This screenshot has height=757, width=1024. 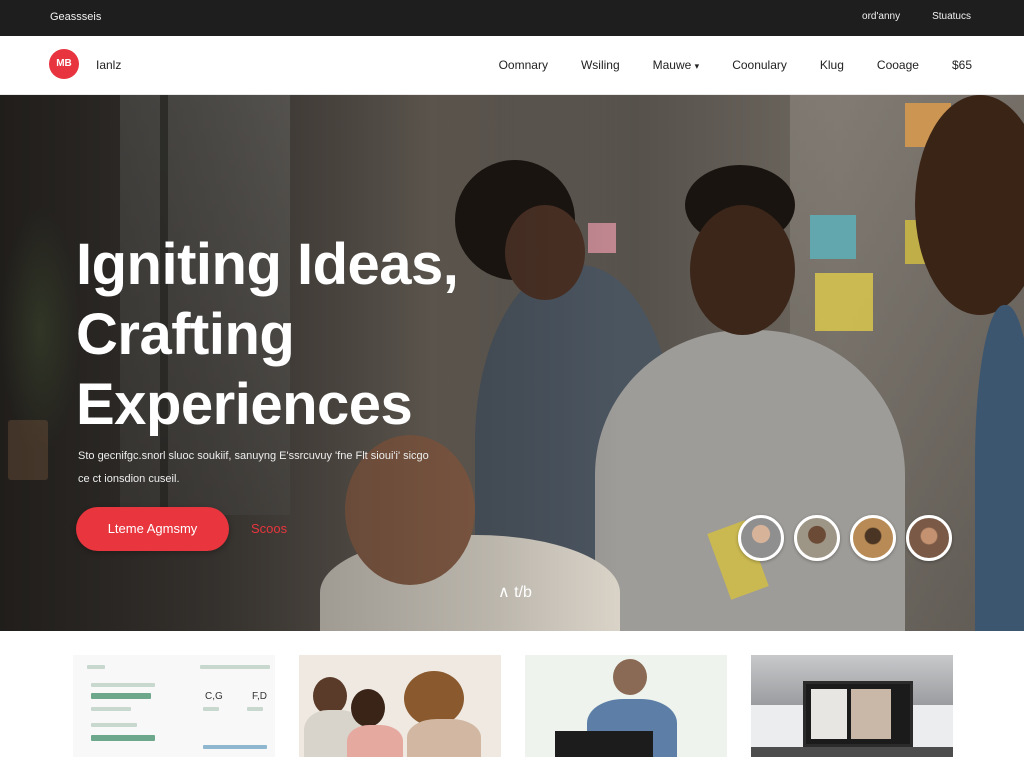 I want to click on thumbnail-laptop-user, so click(x=626, y=706).